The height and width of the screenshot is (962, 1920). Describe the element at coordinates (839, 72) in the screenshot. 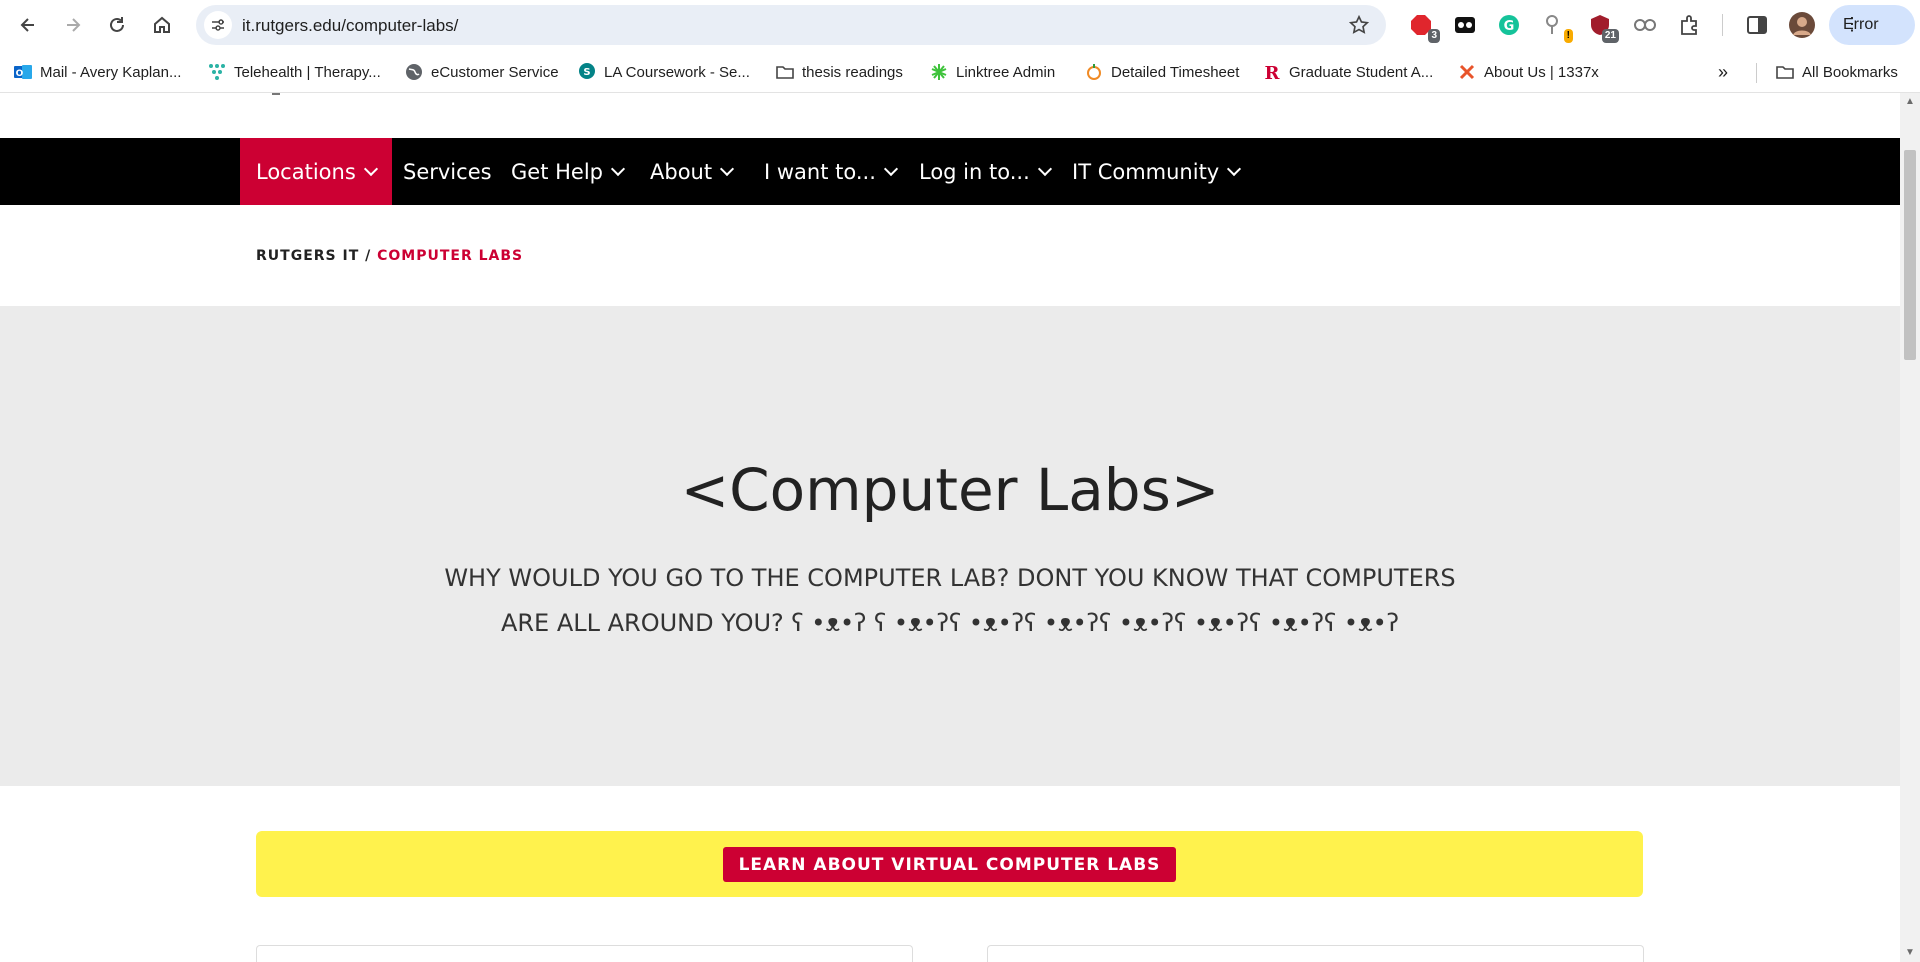

I see `bookmark-item: thesis readings` at that location.